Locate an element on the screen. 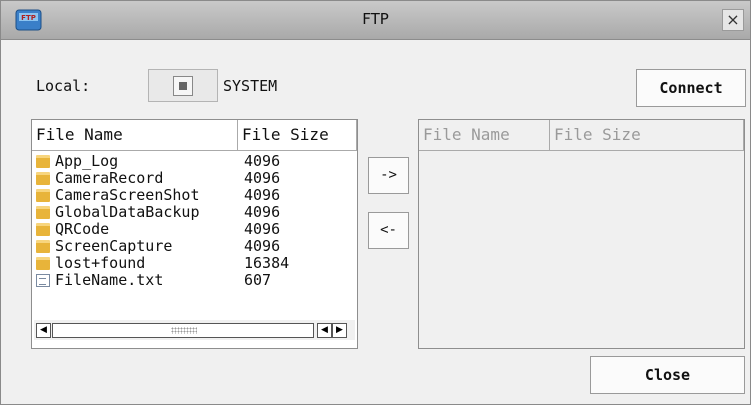 This screenshot has width=751, height=405. file-name: App_Log is located at coordinates (87, 161).